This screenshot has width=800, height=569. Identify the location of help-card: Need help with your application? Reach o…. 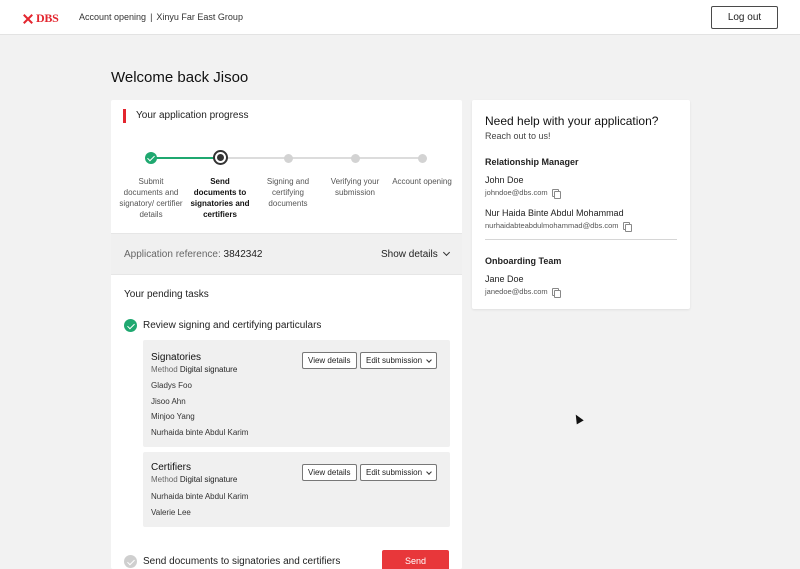
(581, 204).